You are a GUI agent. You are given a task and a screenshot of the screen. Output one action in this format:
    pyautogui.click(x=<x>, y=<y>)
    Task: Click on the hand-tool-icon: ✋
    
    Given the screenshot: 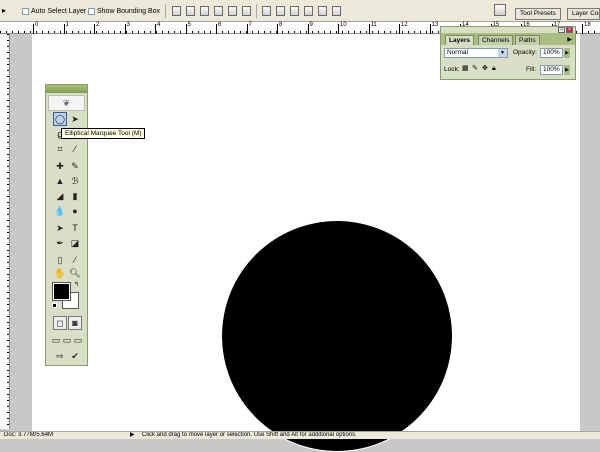 What is the action you would take?
    pyautogui.click(x=60, y=273)
    